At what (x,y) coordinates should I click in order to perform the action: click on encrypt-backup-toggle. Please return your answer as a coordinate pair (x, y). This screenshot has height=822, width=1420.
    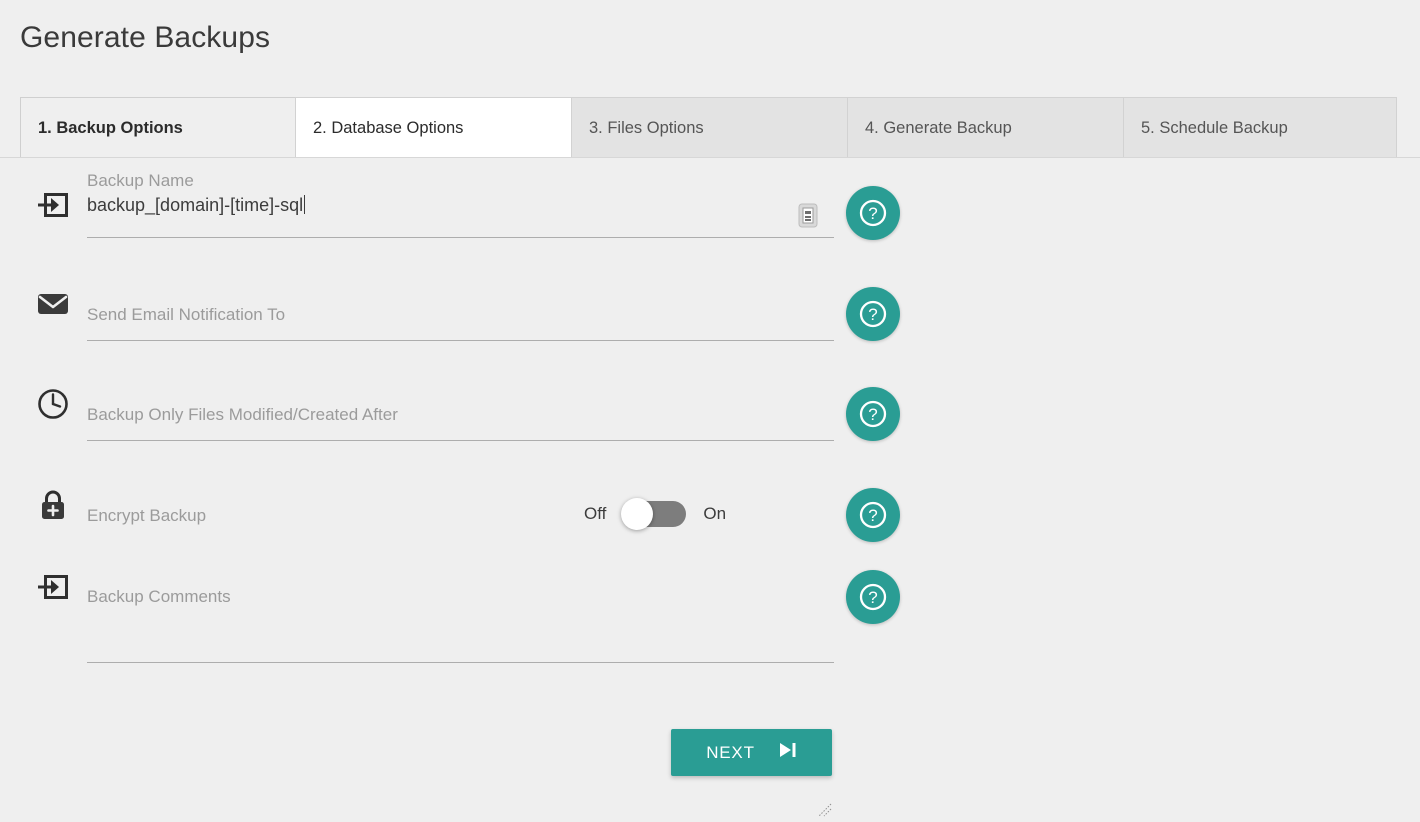
    Looking at the image, I should click on (654, 514).